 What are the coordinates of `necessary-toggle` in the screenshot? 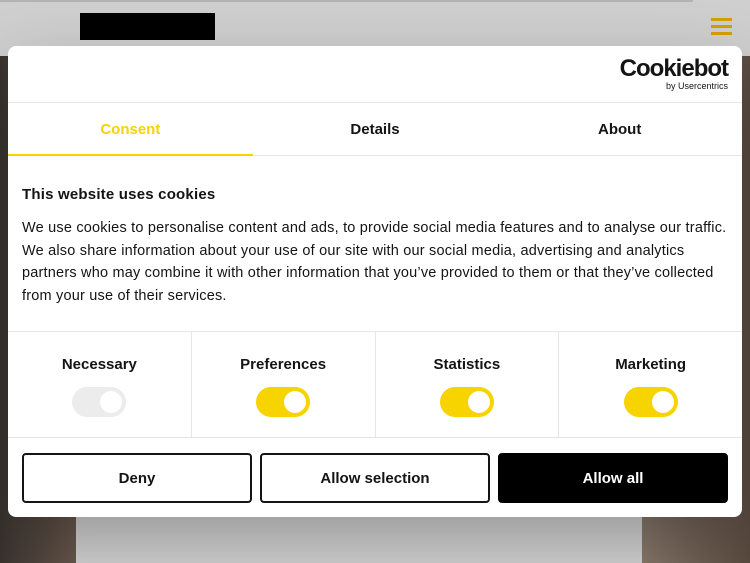 It's located at (99, 402).